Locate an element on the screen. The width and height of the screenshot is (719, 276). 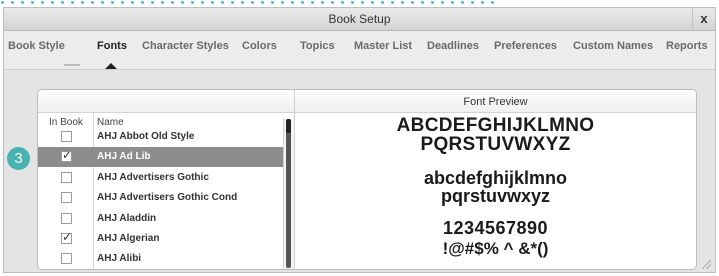
active-tab-indicator-icon is located at coordinates (111, 66).